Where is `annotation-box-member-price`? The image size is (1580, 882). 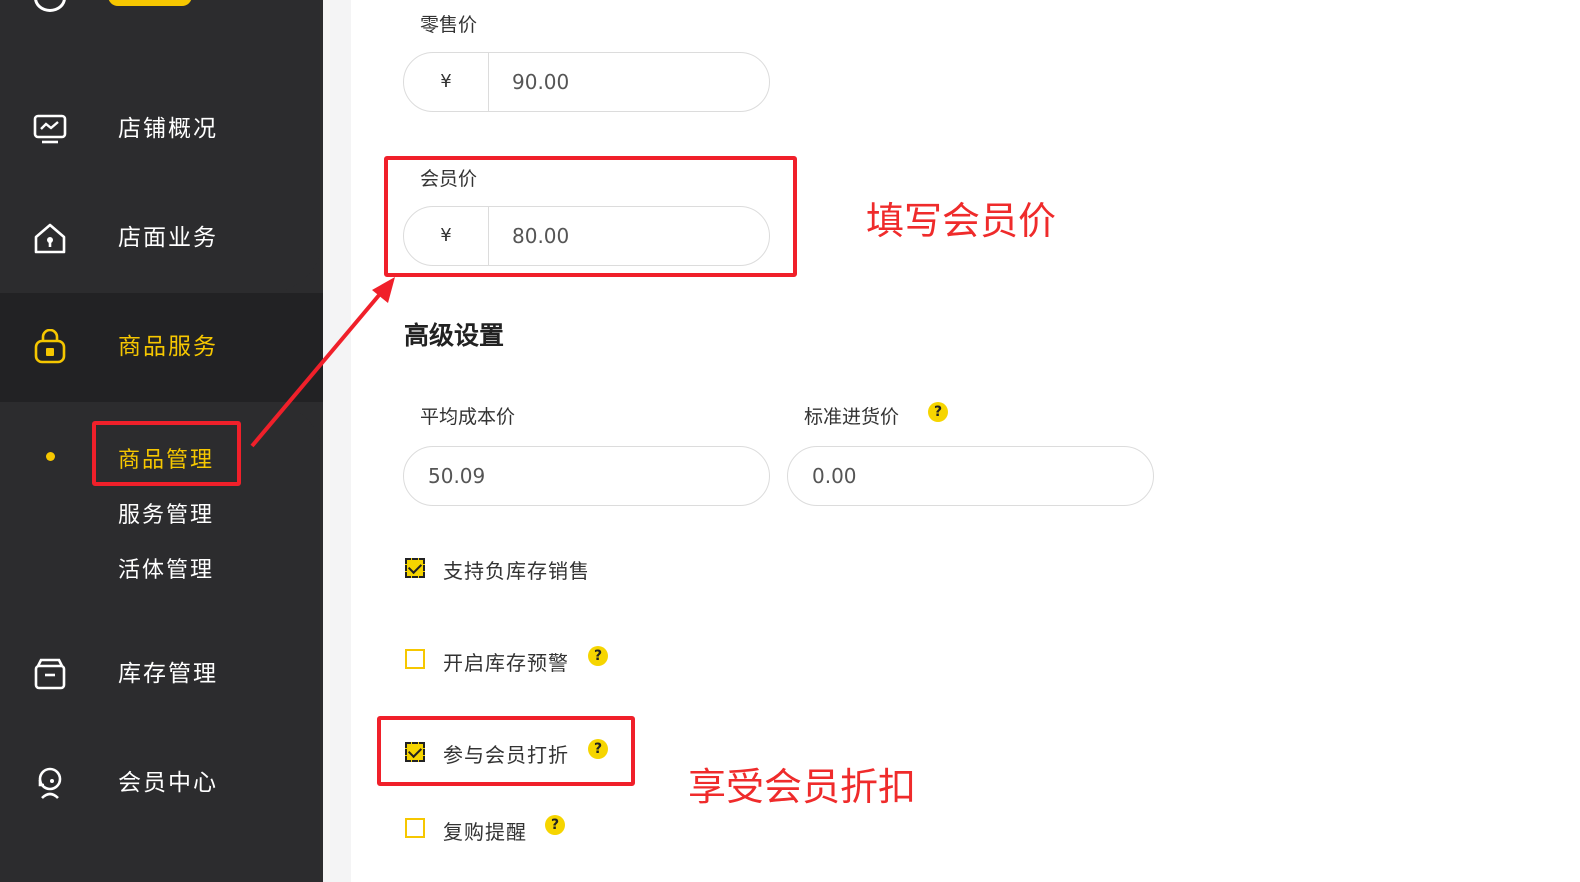 annotation-box-member-price is located at coordinates (590, 216).